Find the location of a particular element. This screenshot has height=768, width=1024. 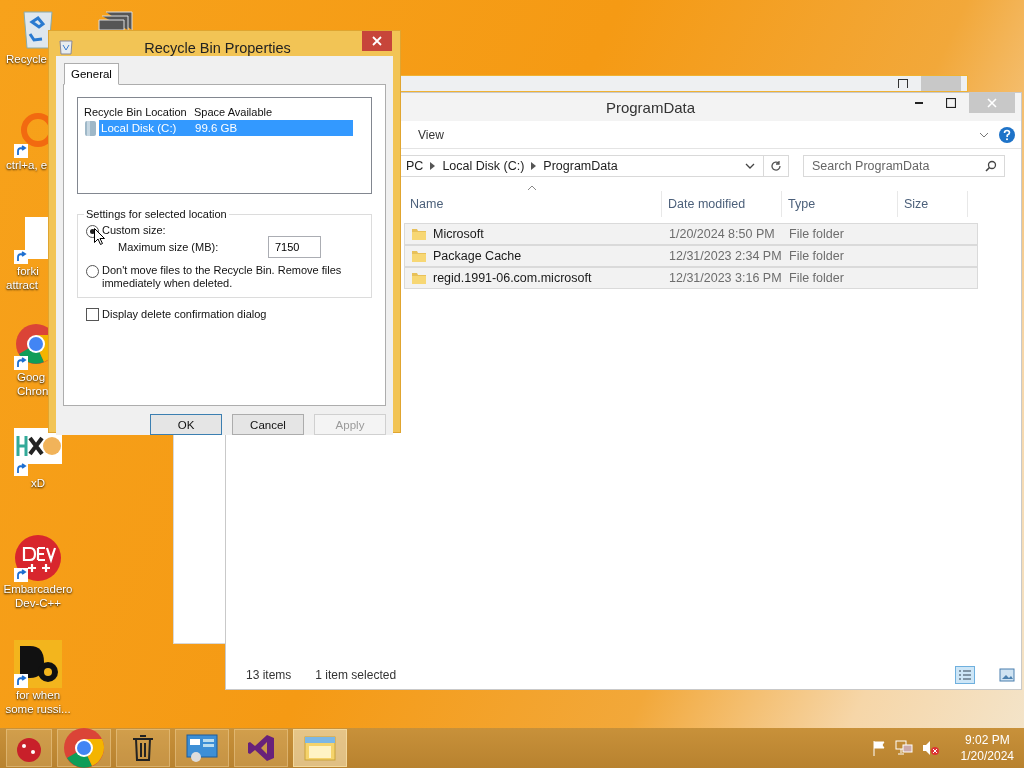

stacked-windows-icon is located at coordinates (116, 20).